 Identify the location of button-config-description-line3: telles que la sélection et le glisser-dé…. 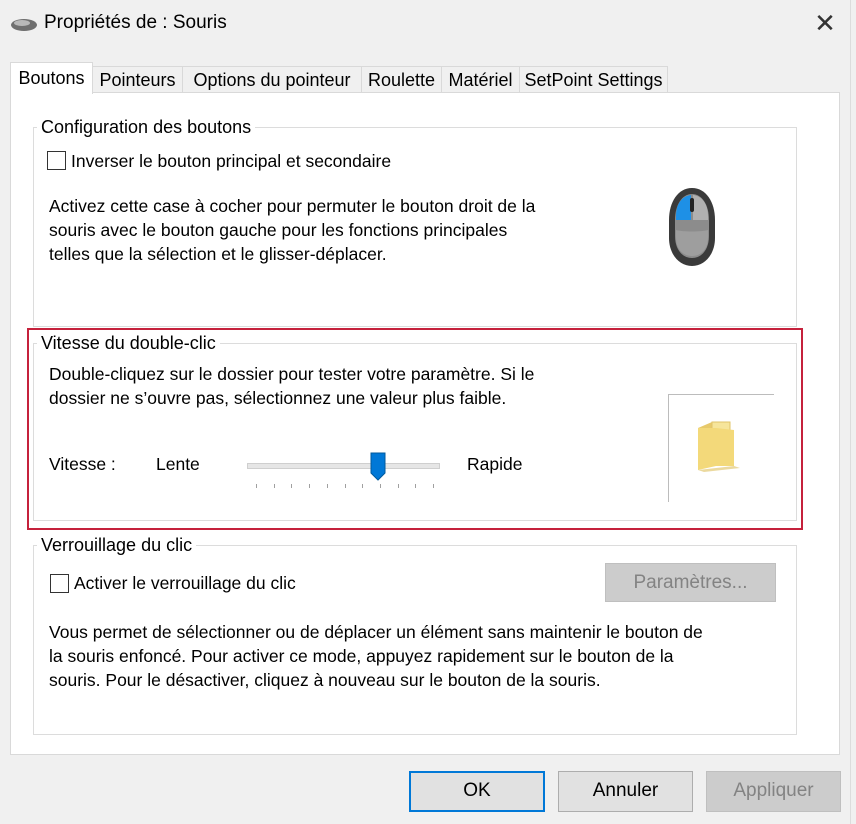
(218, 254).